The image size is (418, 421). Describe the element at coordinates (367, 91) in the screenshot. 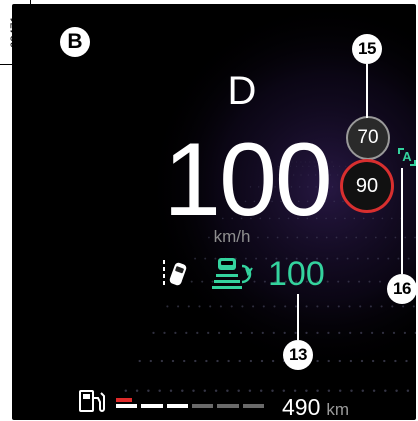

I see `callout-15-leader-line` at that location.